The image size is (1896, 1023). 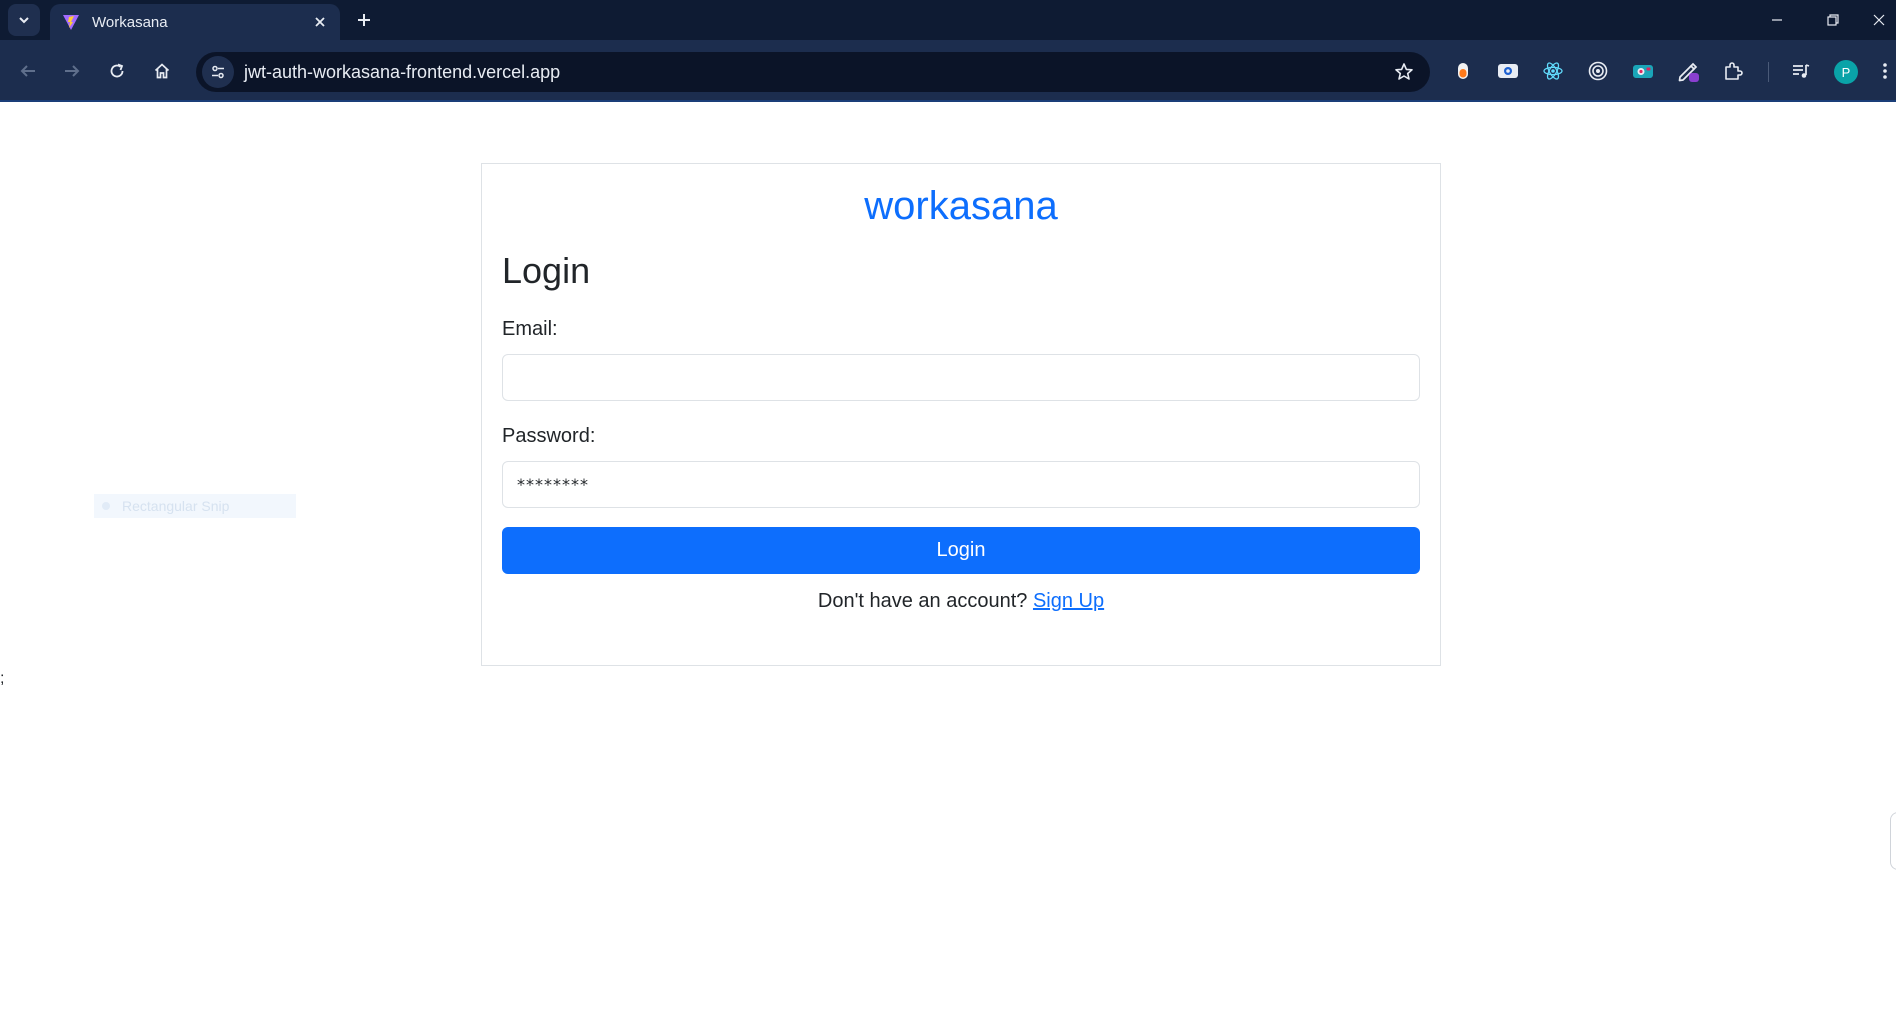 I want to click on site-info-button, so click(x=218, y=72).